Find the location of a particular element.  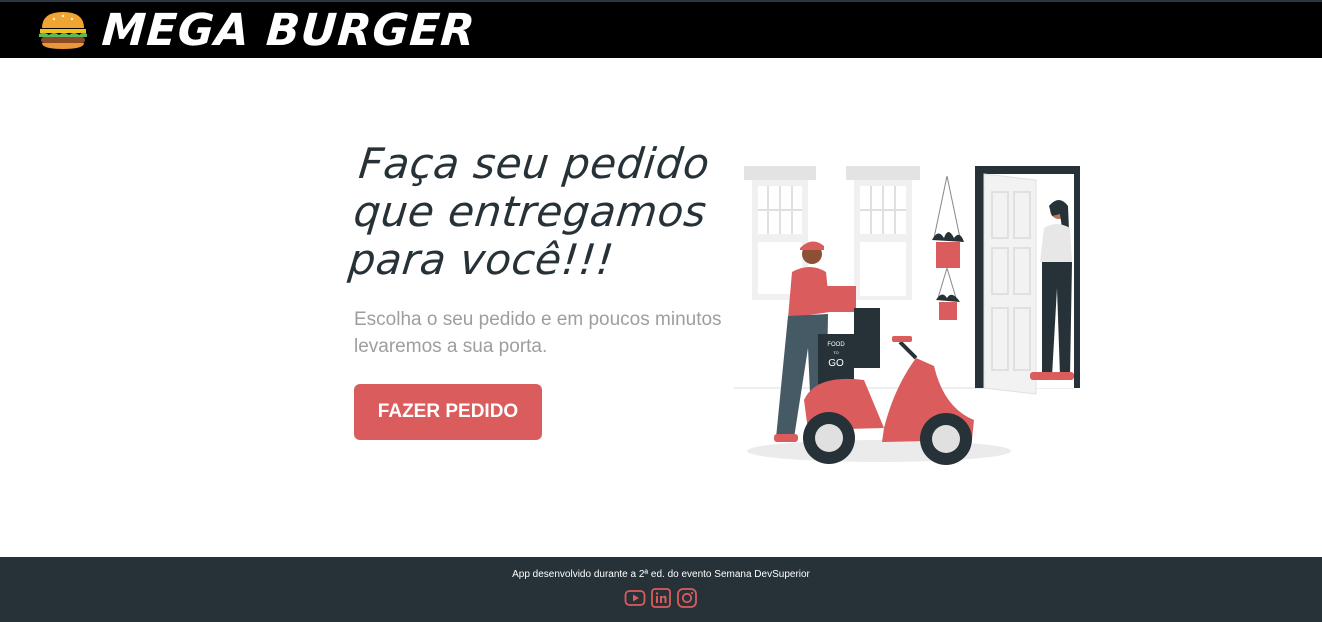

linkedin-link is located at coordinates (661, 598).